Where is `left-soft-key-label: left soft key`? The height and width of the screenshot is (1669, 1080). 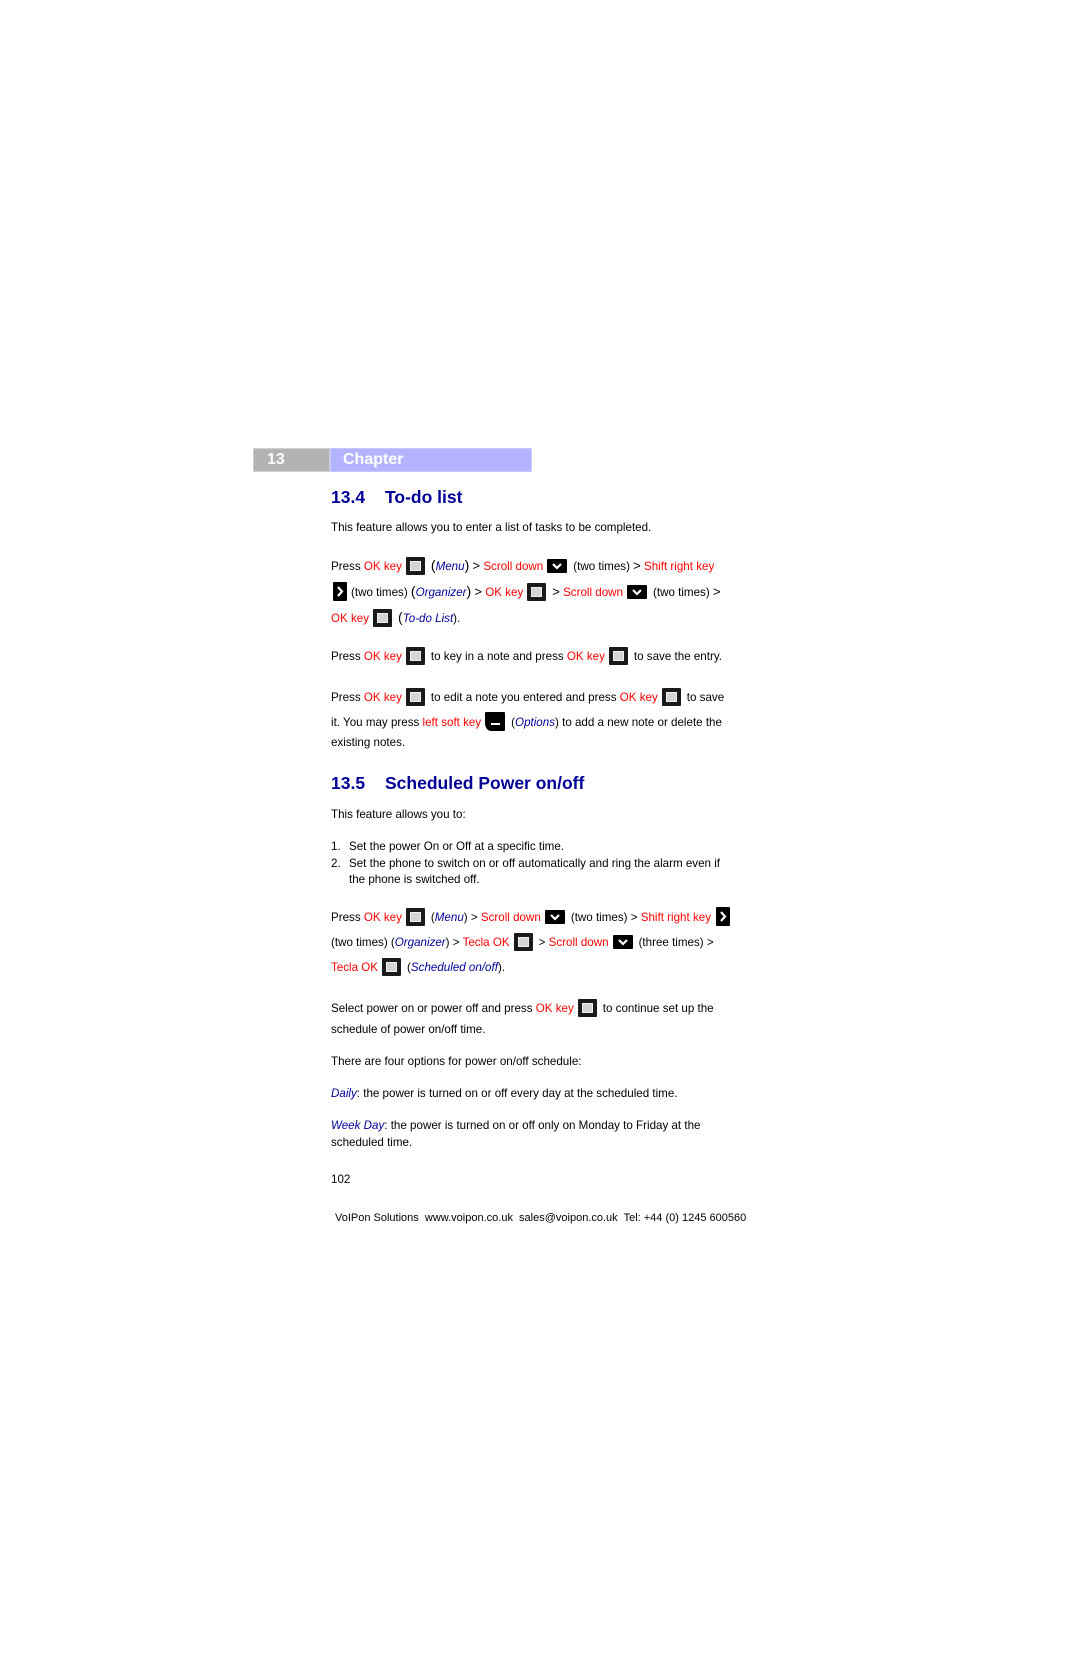
left-soft-key-label: left soft key is located at coordinates (452, 722).